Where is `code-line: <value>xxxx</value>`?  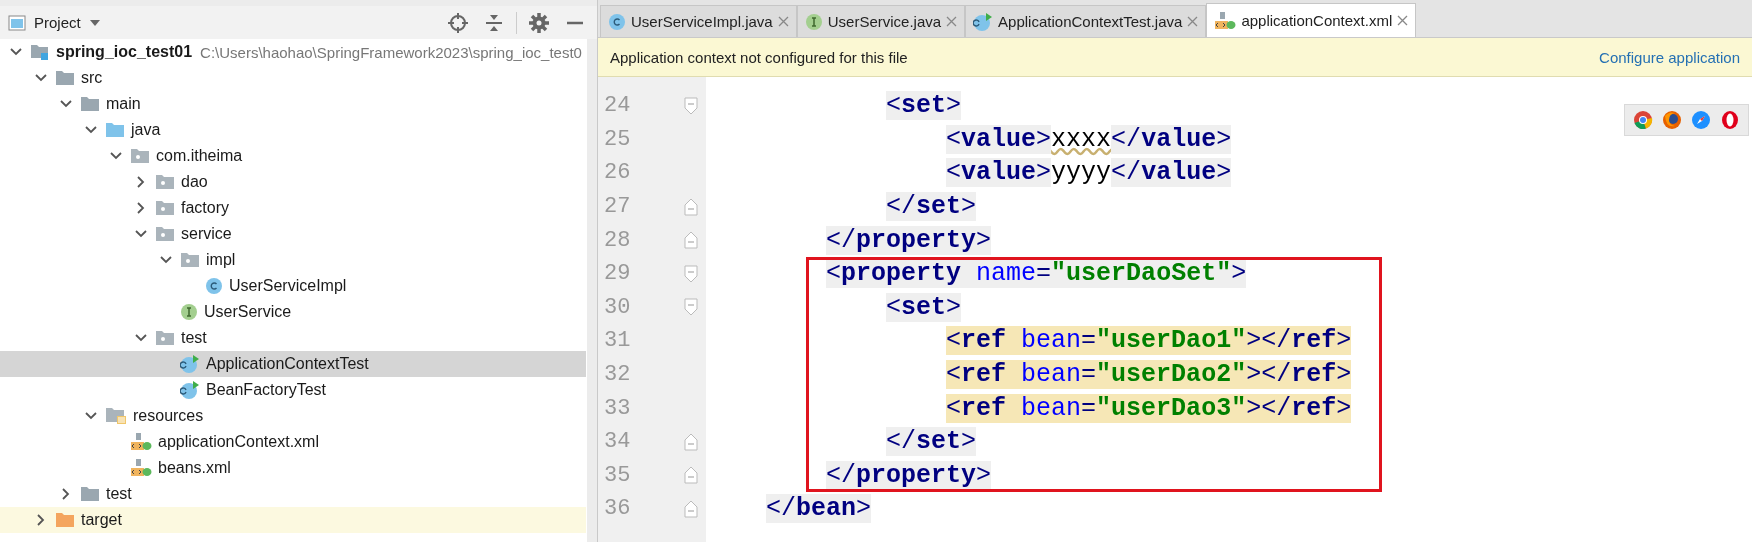
code-line: <value>xxxx</value> is located at coordinates (1089, 139).